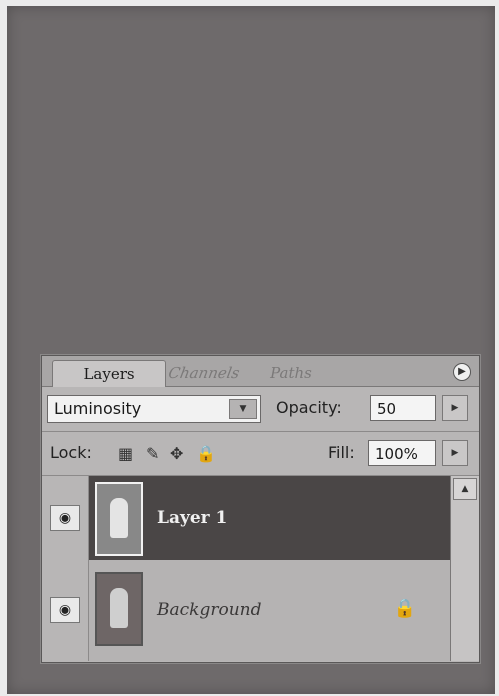 The height and width of the screenshot is (696, 499). What do you see at coordinates (204, 373) in the screenshot?
I see `tab-channels: Channels` at bounding box center [204, 373].